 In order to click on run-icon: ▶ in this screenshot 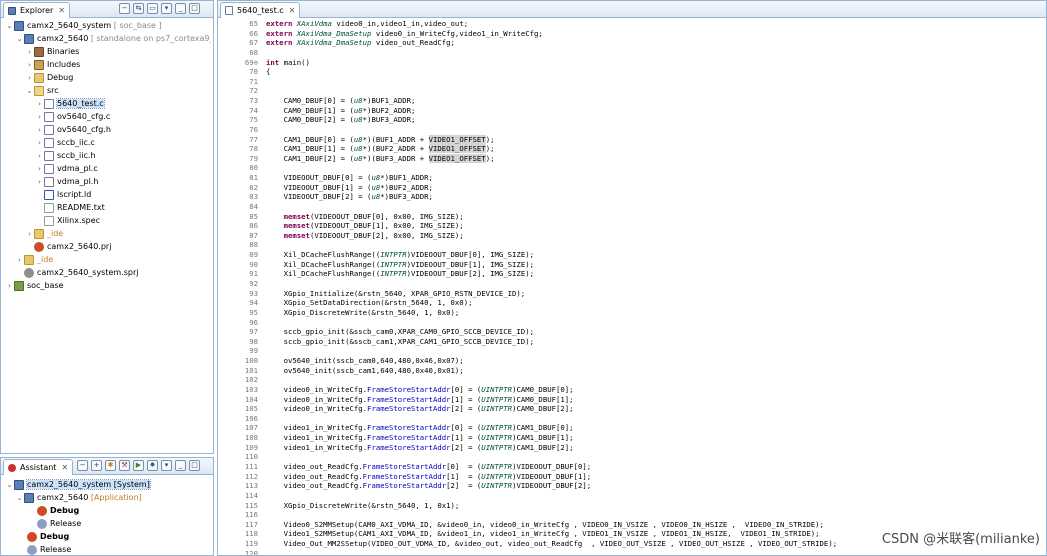, I will do `click(138, 465)`.